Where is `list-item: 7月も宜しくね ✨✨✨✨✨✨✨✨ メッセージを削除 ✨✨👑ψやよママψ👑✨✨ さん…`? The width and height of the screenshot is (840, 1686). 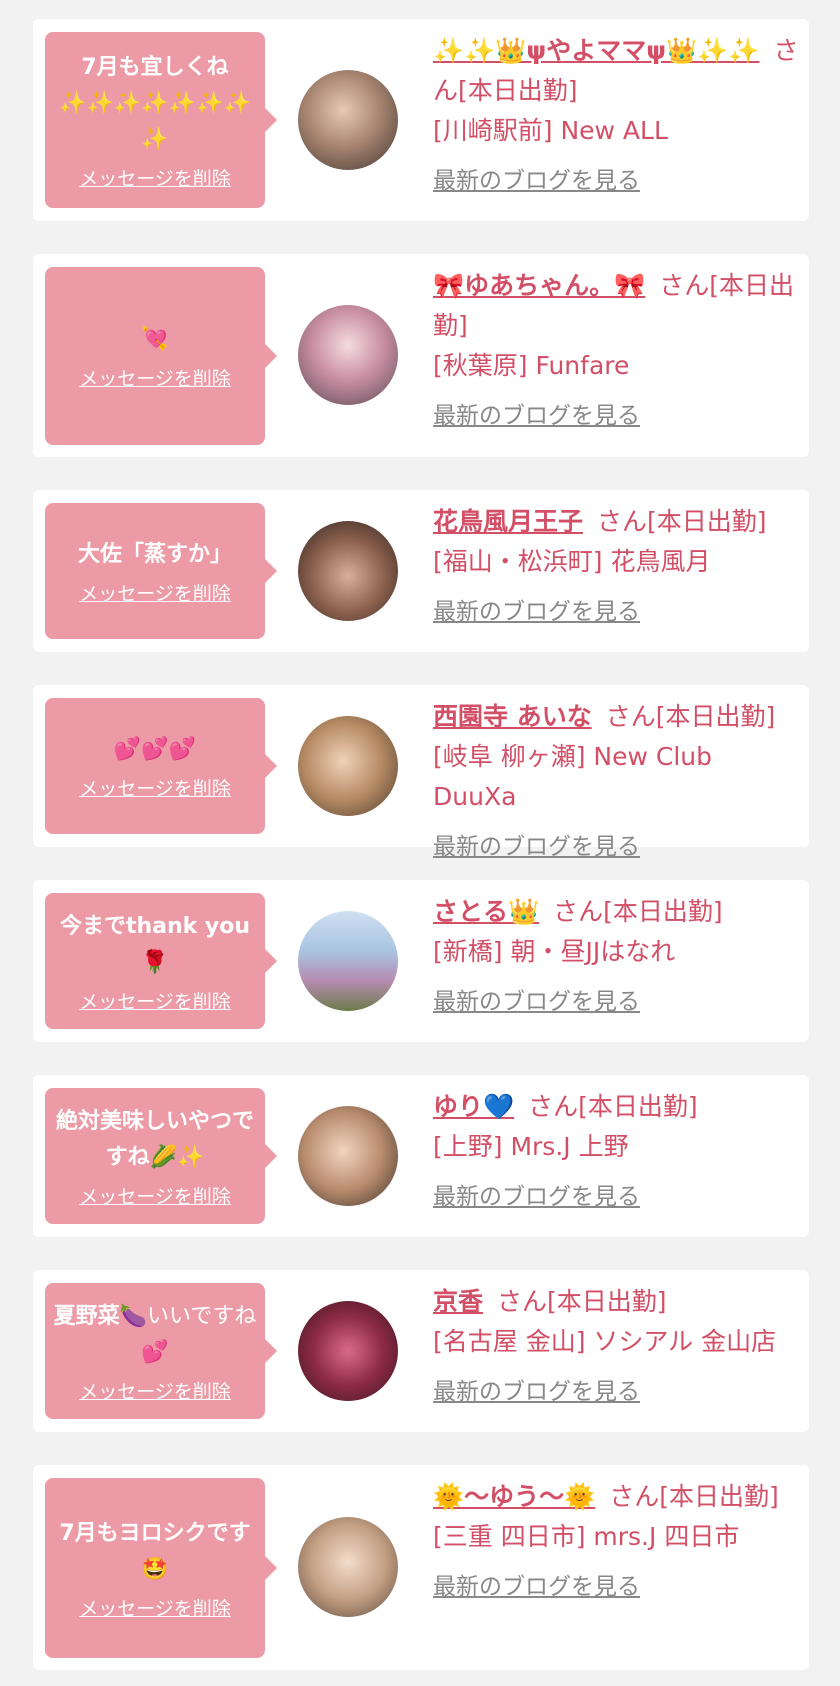 list-item: 7月も宜しくね ✨✨✨✨✨✨✨✨ メッセージを削除 ✨✨👑ψやよママψ👑✨✨ さん… is located at coordinates (421, 120).